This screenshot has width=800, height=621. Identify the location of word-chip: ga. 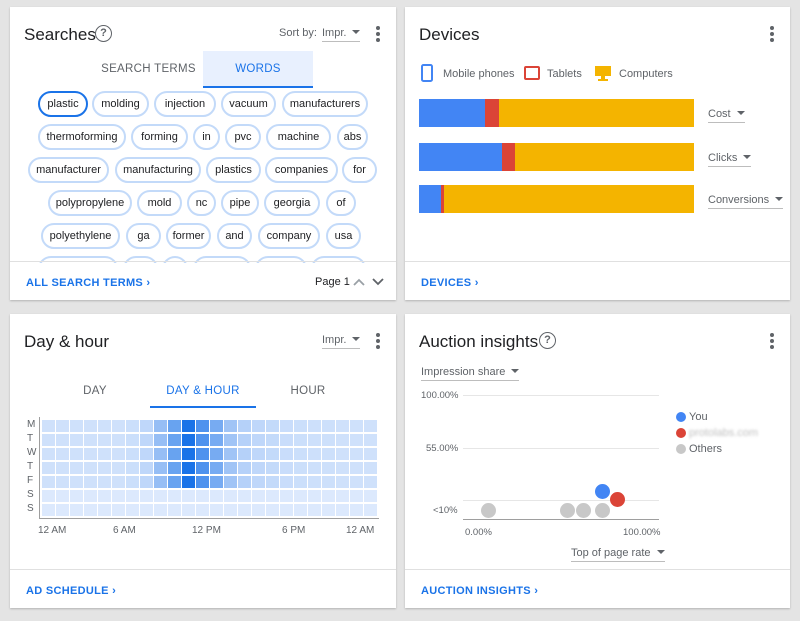
(143, 236).